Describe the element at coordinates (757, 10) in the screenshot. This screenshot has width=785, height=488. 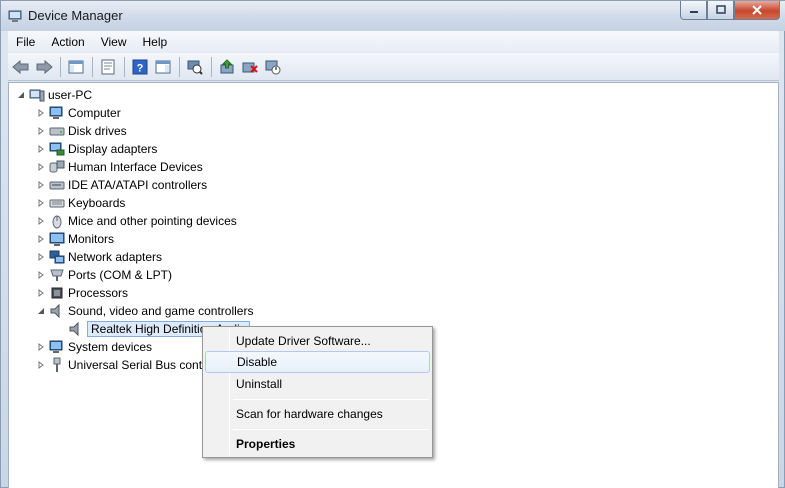
I see `close-button` at that location.